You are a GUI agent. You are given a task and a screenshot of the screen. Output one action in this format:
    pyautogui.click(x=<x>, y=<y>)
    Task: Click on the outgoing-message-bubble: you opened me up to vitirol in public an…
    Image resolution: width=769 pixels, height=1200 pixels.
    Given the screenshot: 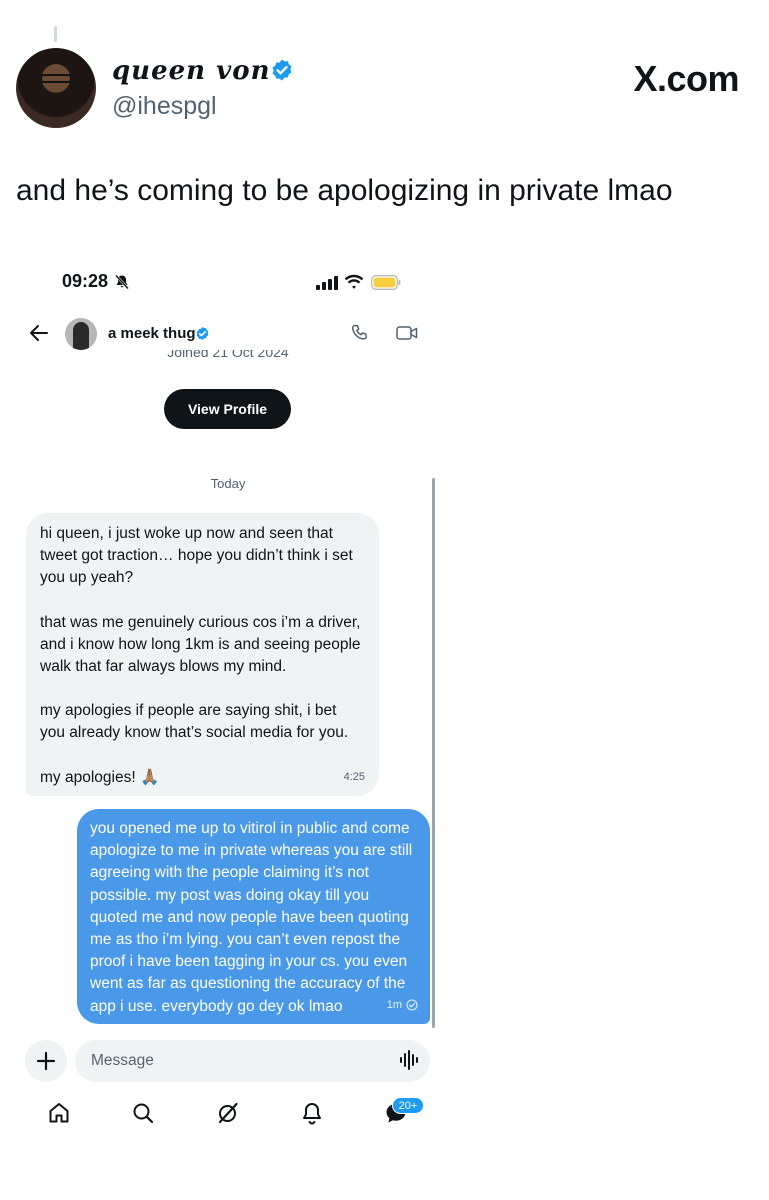 What is the action you would take?
    pyautogui.click(x=253, y=916)
    